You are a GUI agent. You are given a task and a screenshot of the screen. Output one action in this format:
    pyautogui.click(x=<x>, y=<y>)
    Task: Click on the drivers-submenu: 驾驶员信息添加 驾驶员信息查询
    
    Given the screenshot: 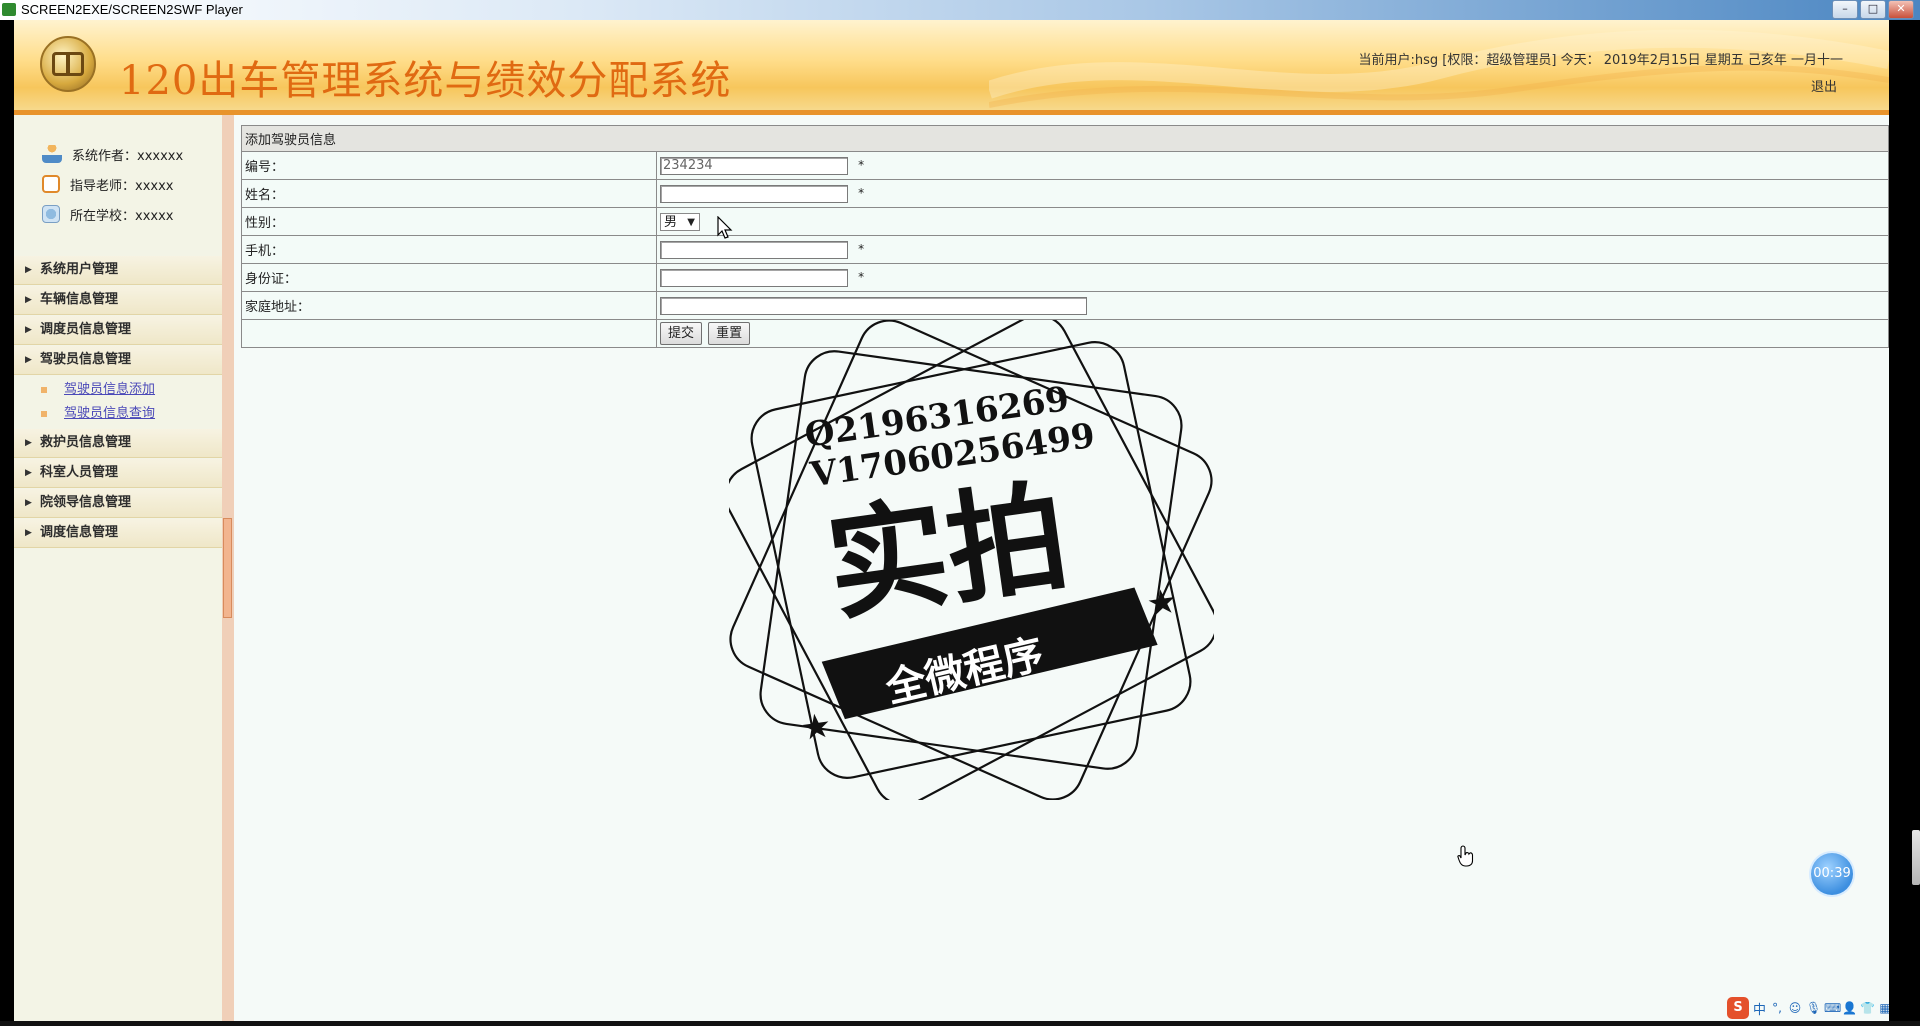 What is the action you would take?
    pyautogui.click(x=118, y=402)
    